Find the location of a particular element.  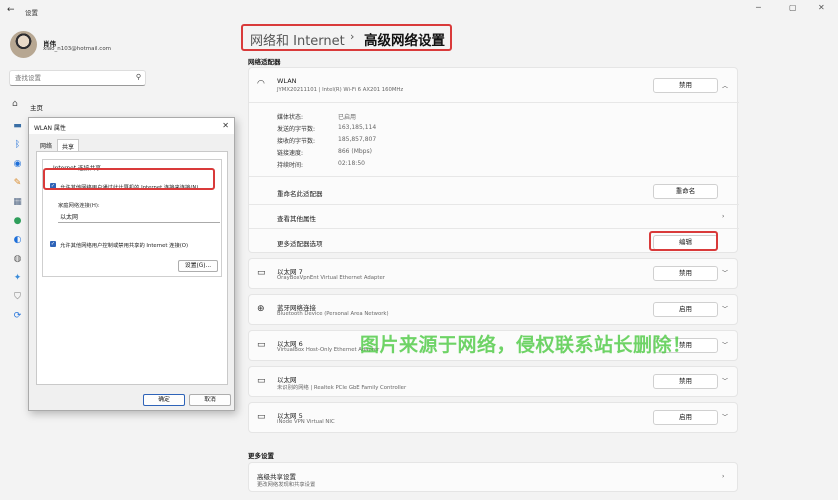

stat-label: 接收的字节数: is located at coordinates (296, 141).